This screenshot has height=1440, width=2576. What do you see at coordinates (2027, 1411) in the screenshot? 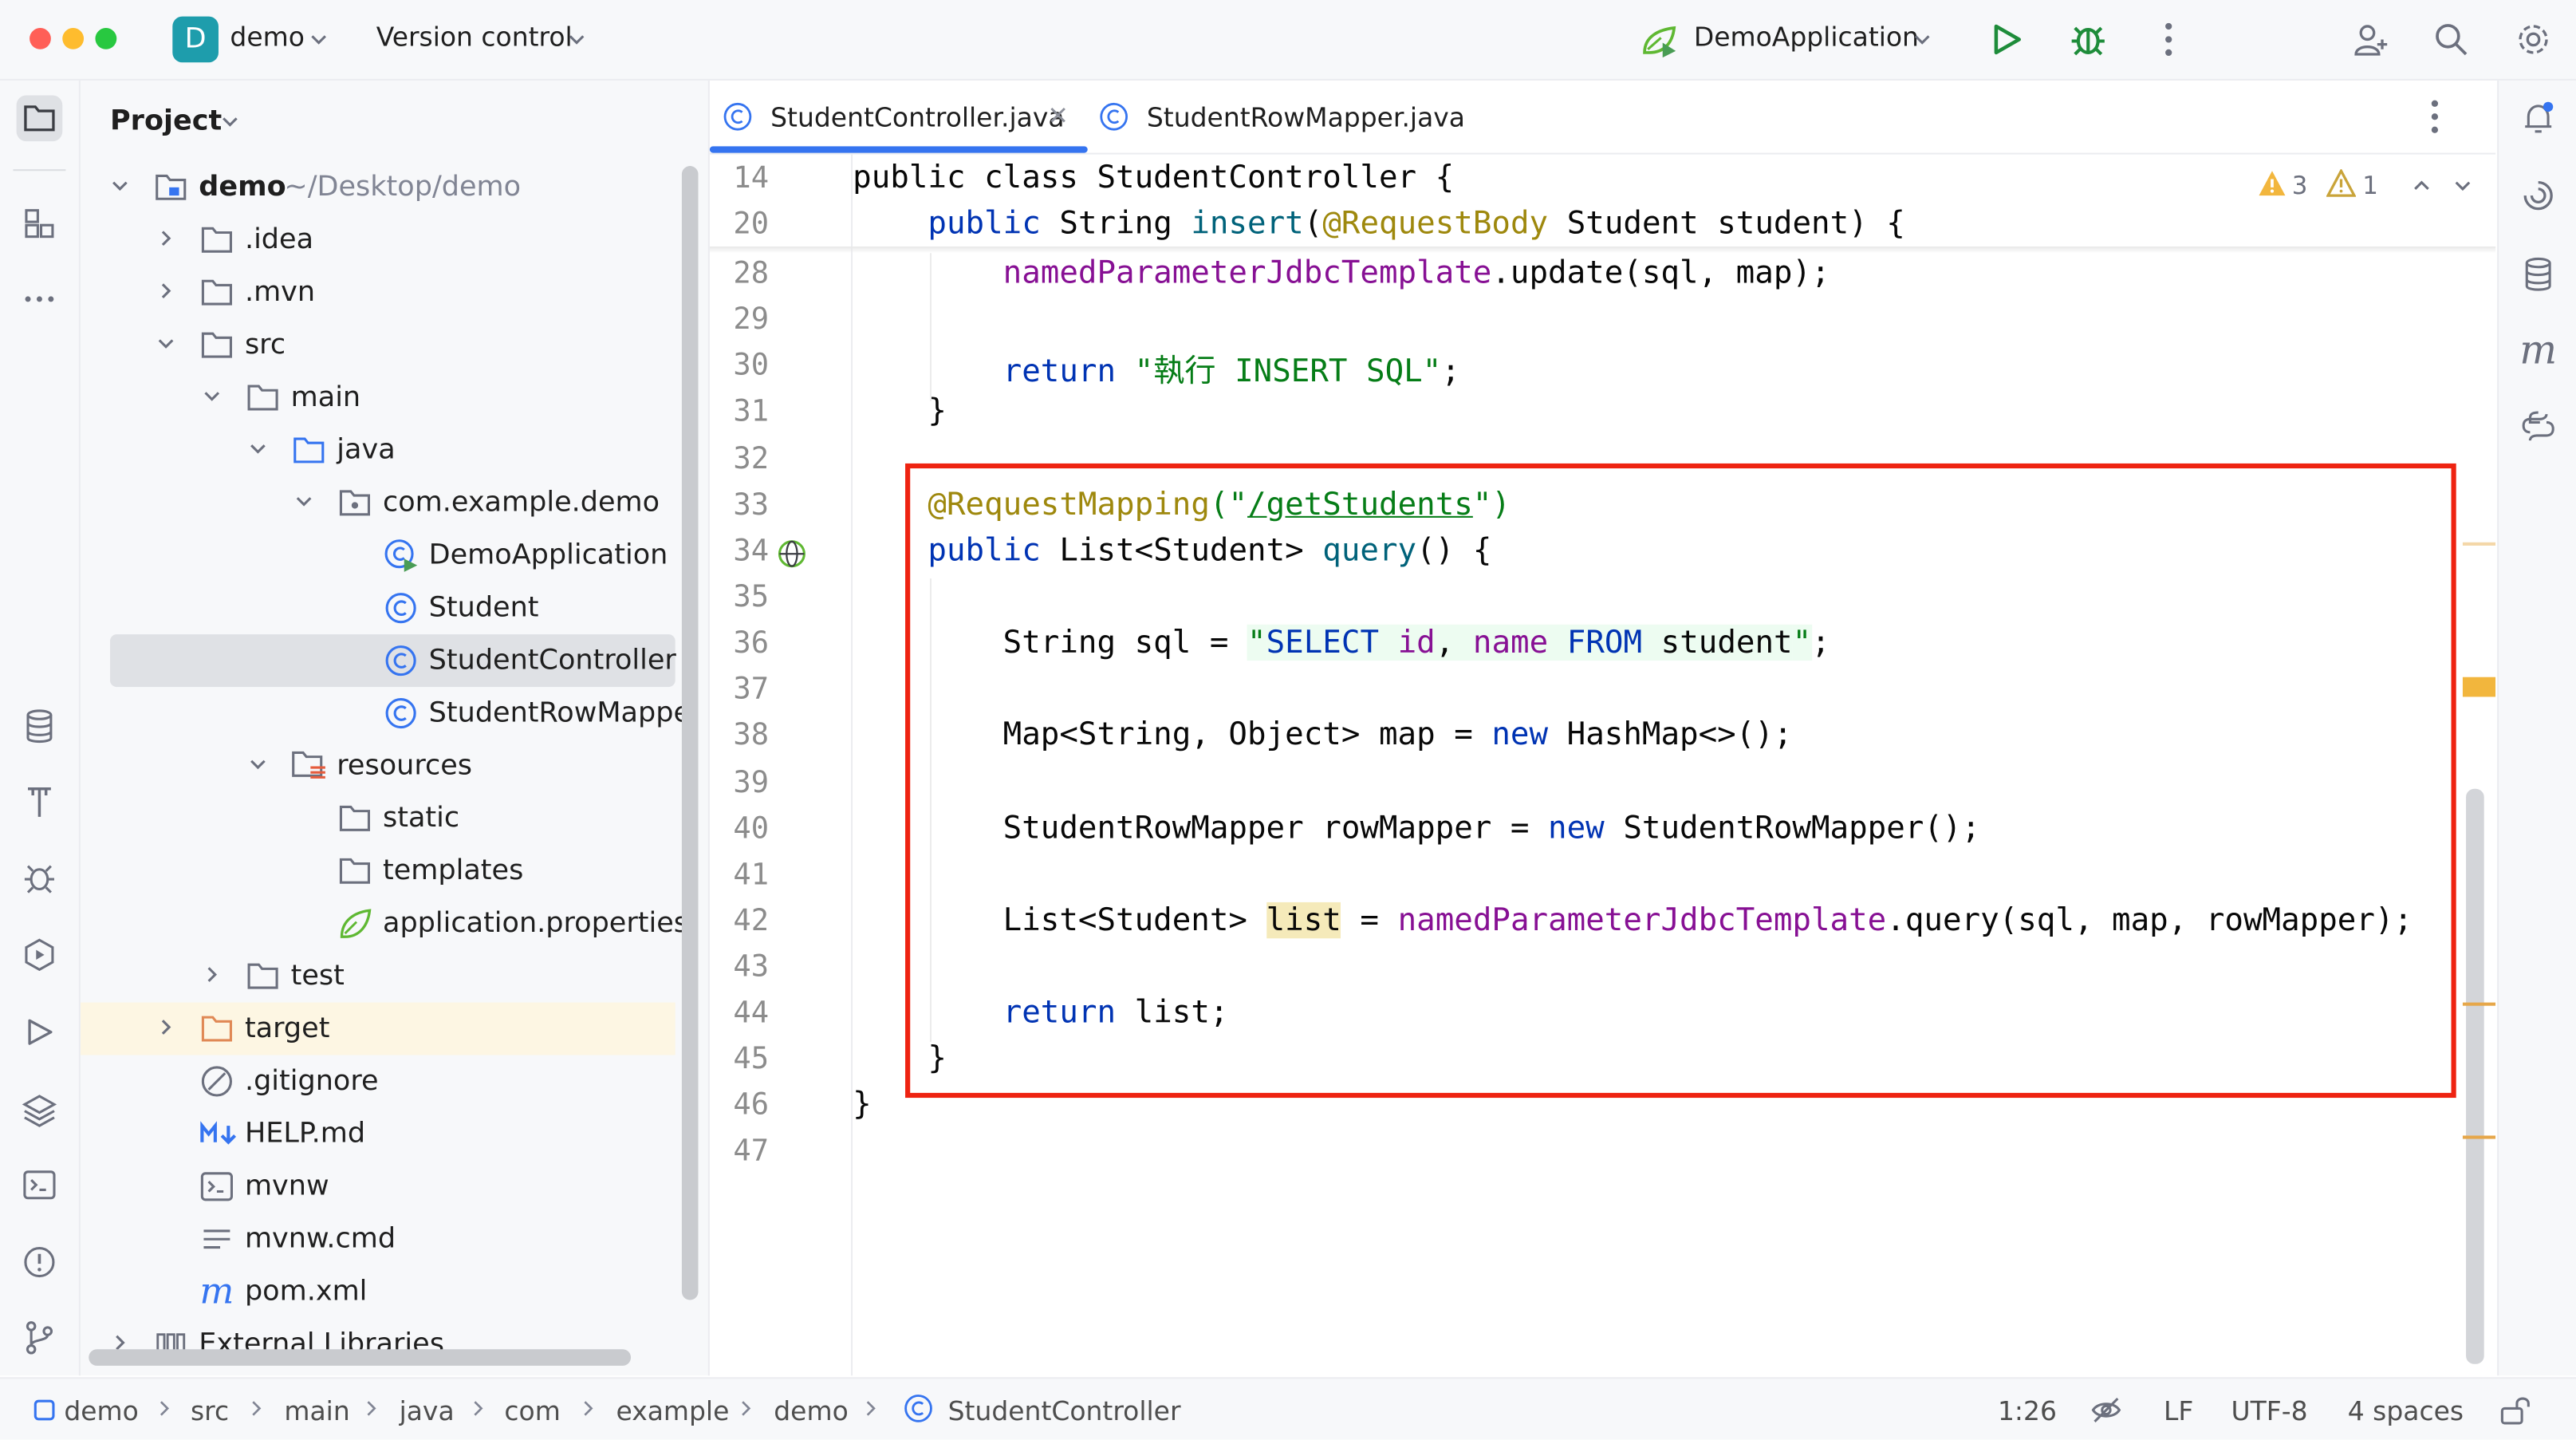
I see `caret-position: 1:26` at bounding box center [2027, 1411].